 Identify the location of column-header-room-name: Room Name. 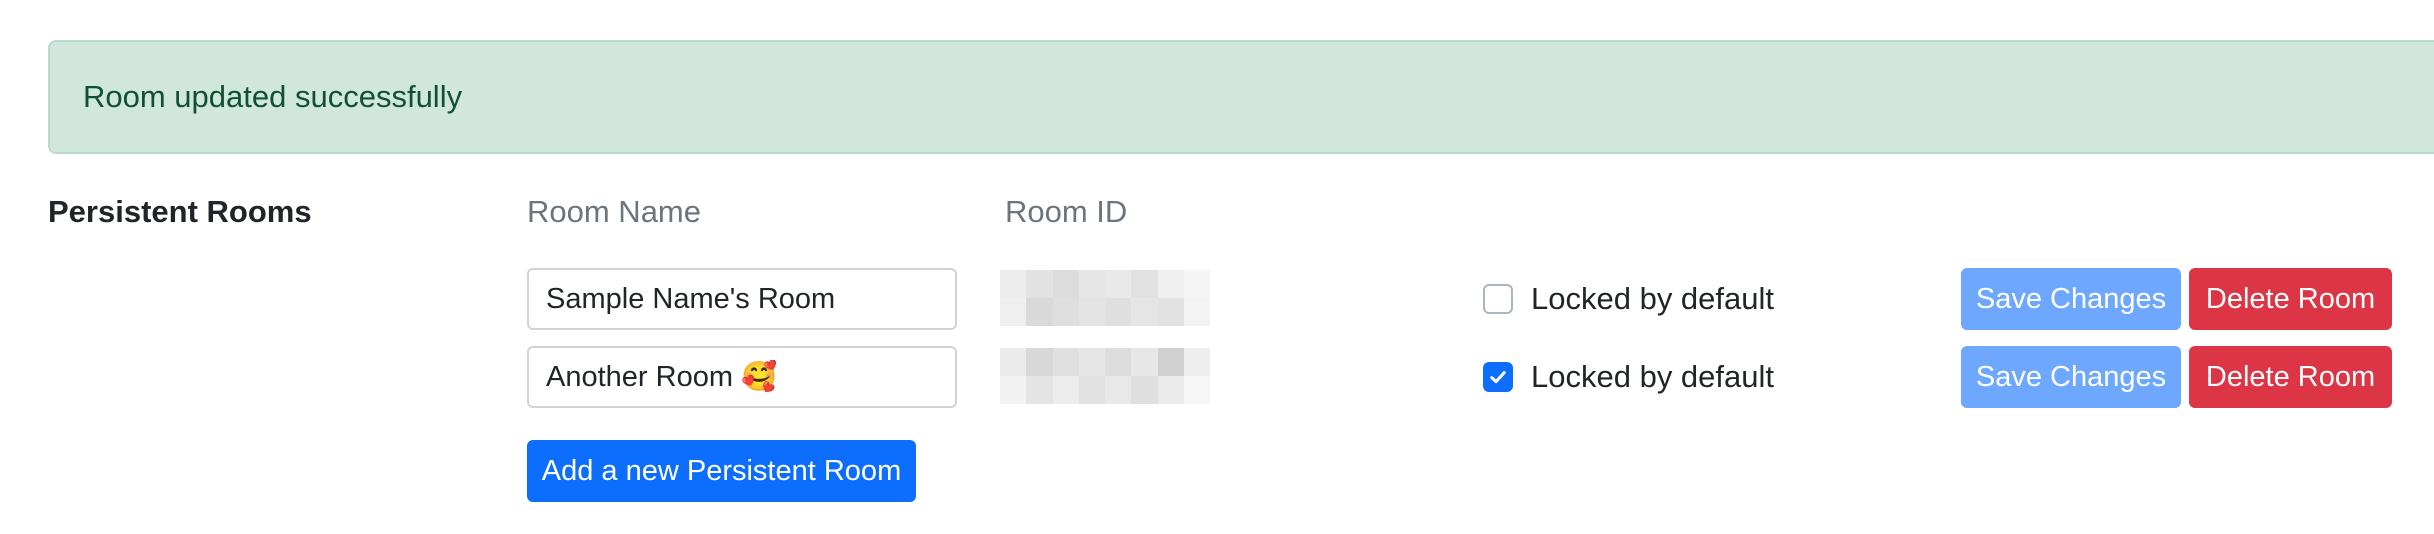
(614, 211).